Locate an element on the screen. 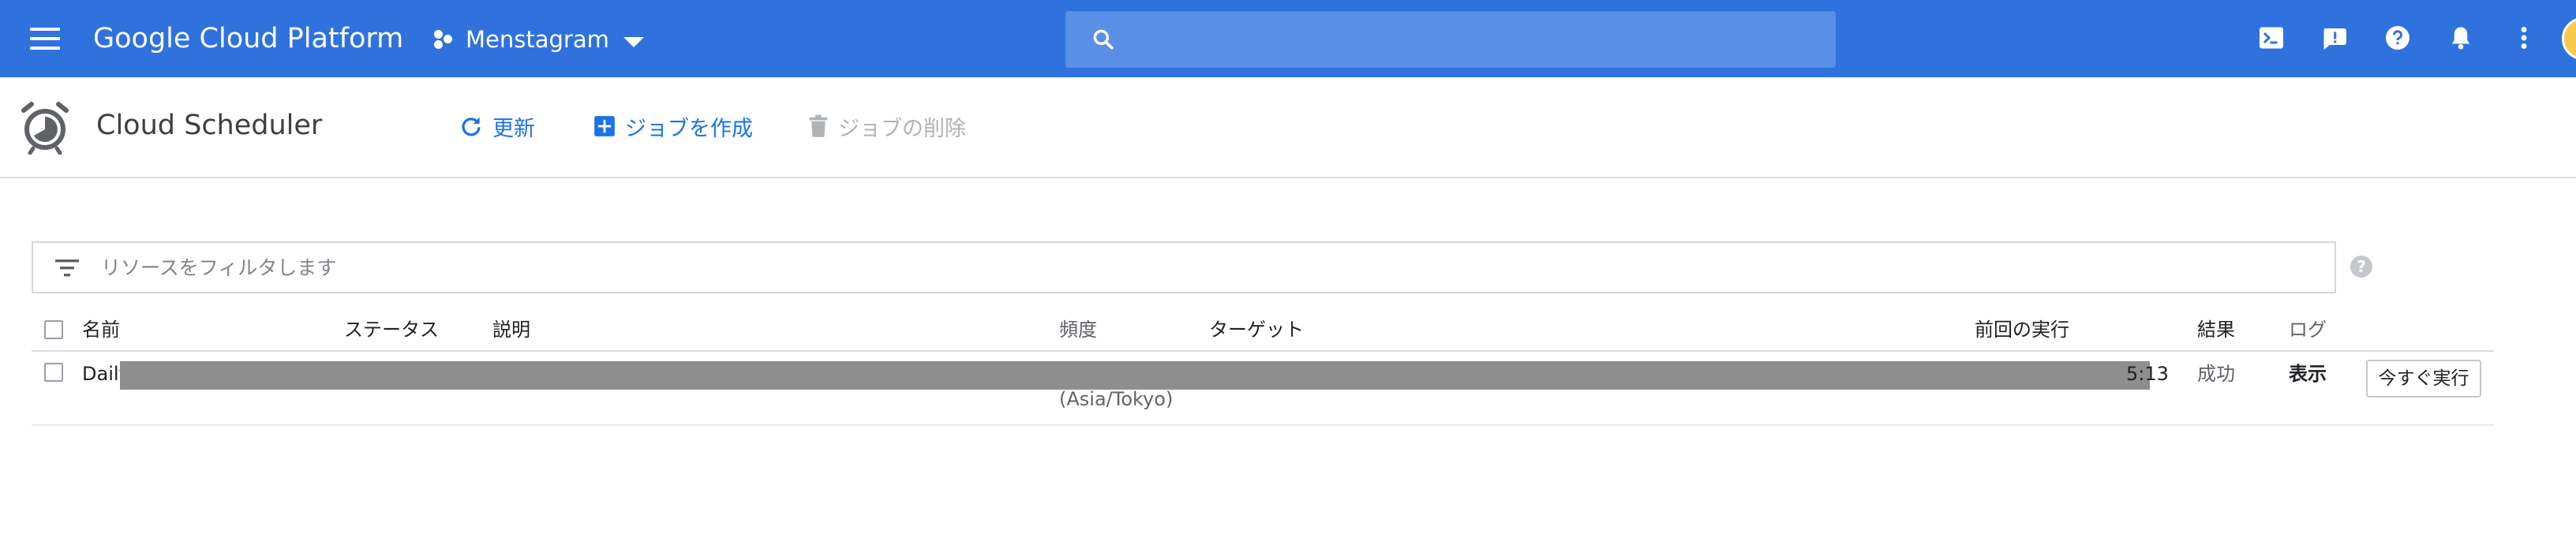  row-checkbox is located at coordinates (53, 372).